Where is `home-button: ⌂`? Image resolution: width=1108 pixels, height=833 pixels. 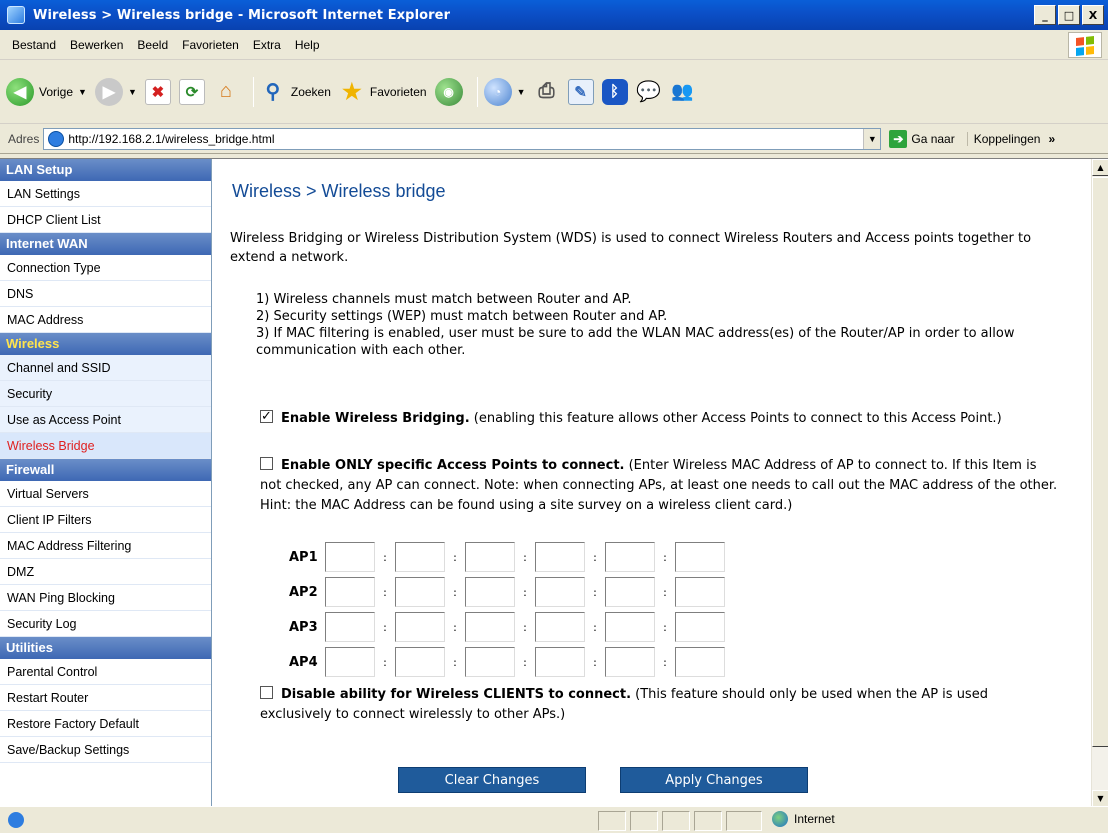
home-button: ⌂ is located at coordinates (226, 92).